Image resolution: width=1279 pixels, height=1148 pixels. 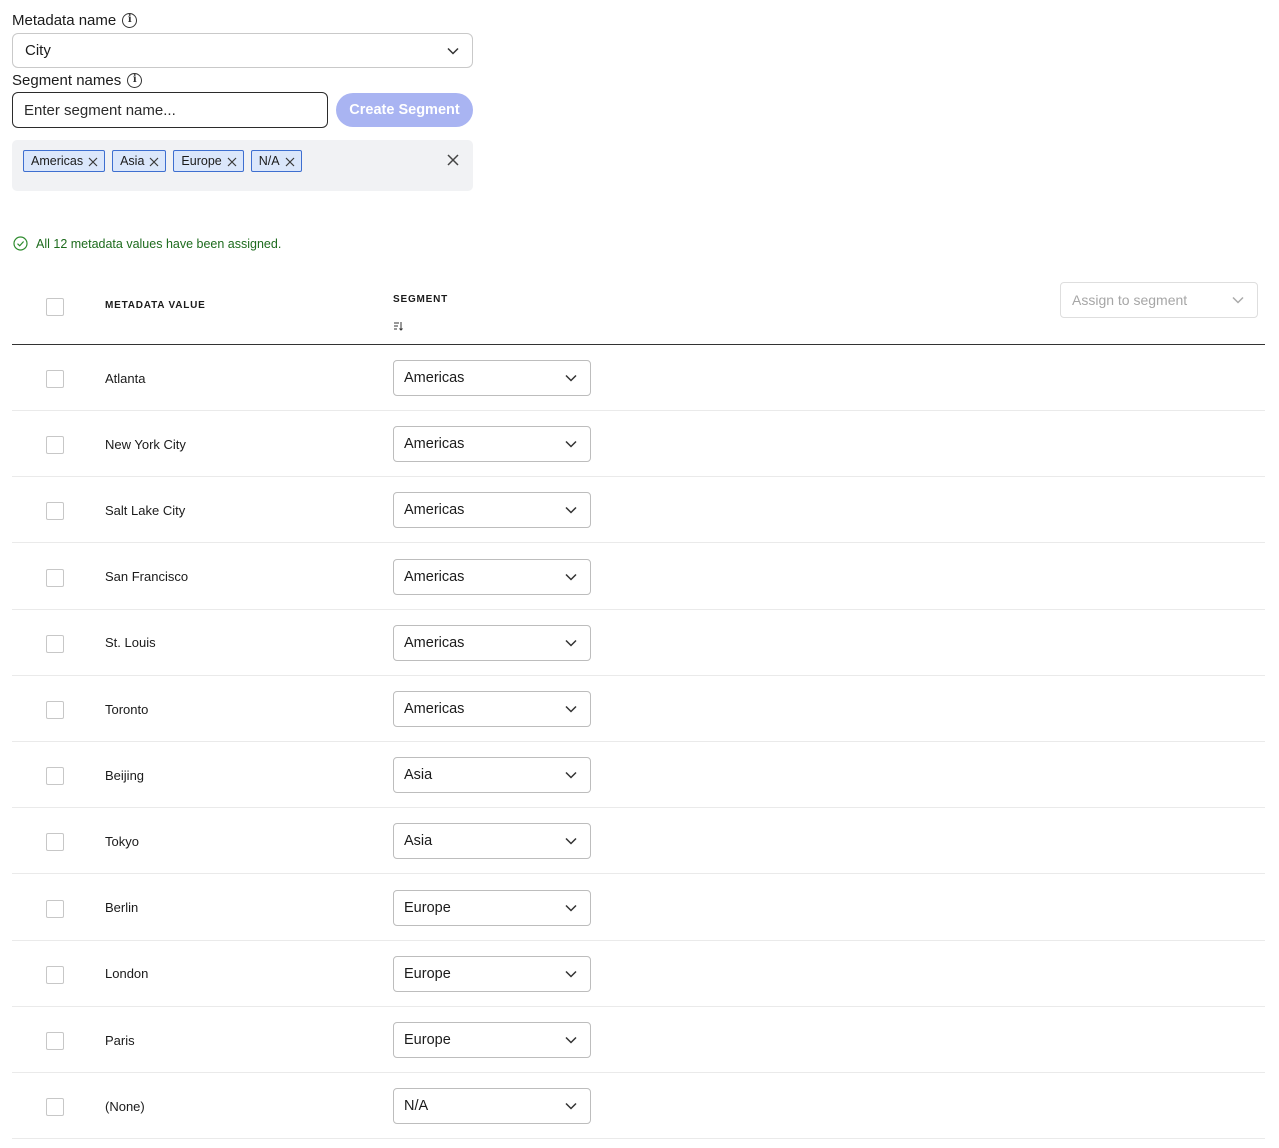 What do you see at coordinates (125, 378) in the screenshot?
I see `metadata-value: Atlanta` at bounding box center [125, 378].